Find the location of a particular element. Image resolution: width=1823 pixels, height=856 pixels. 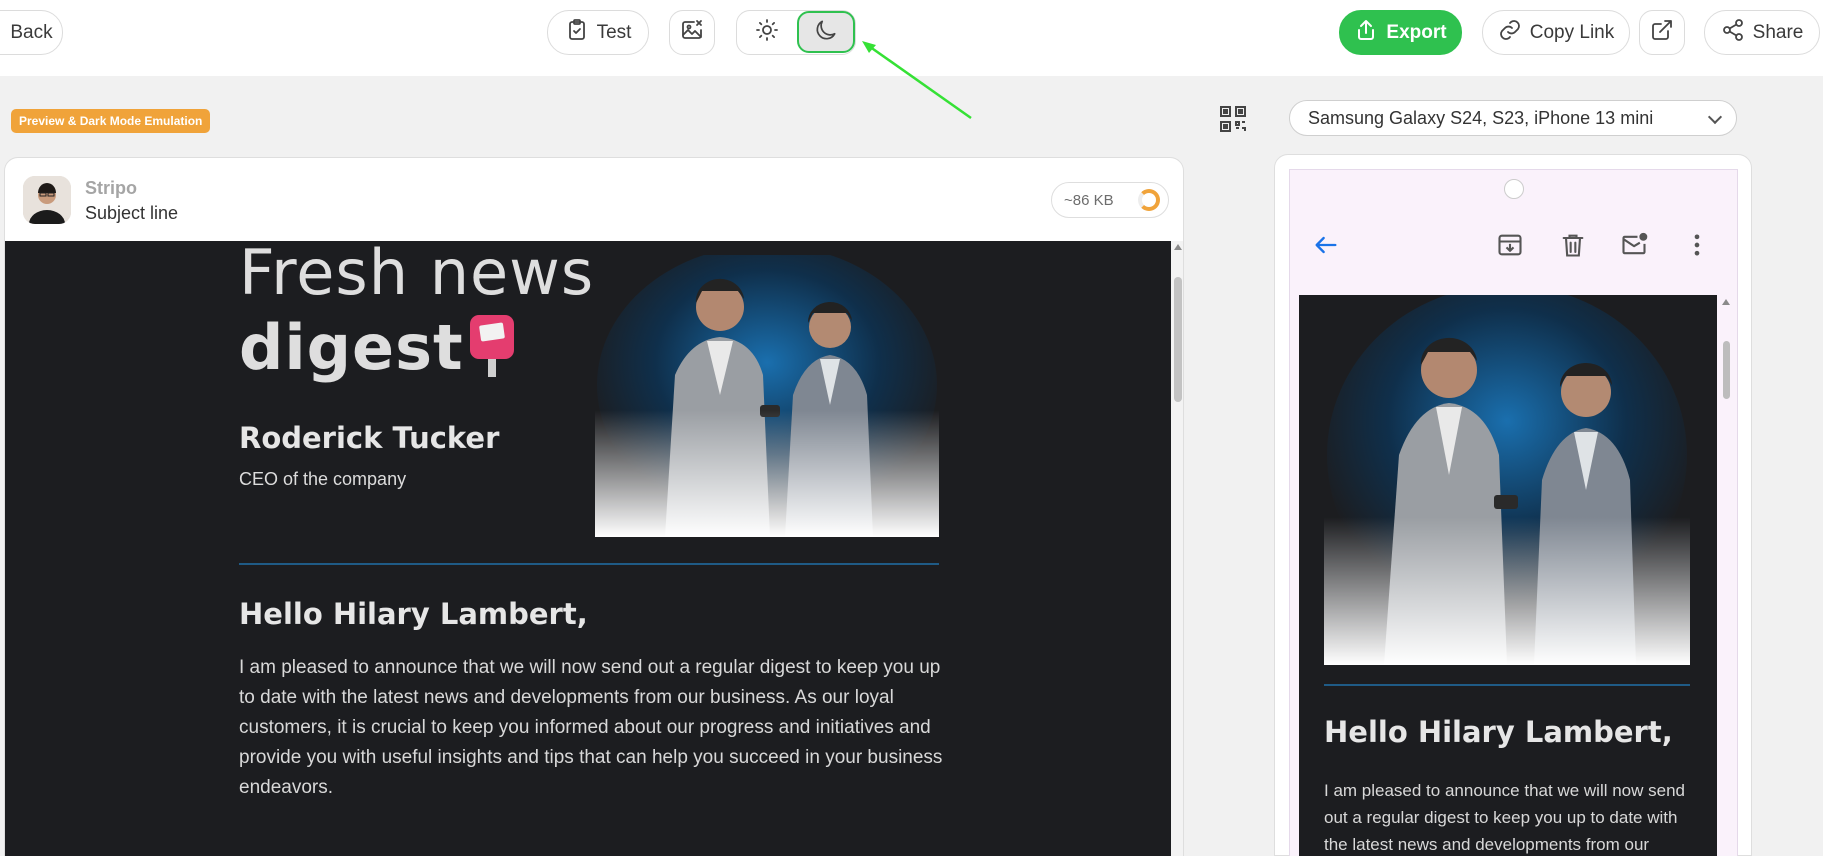

light-mode-button is located at coordinates (767, 32).